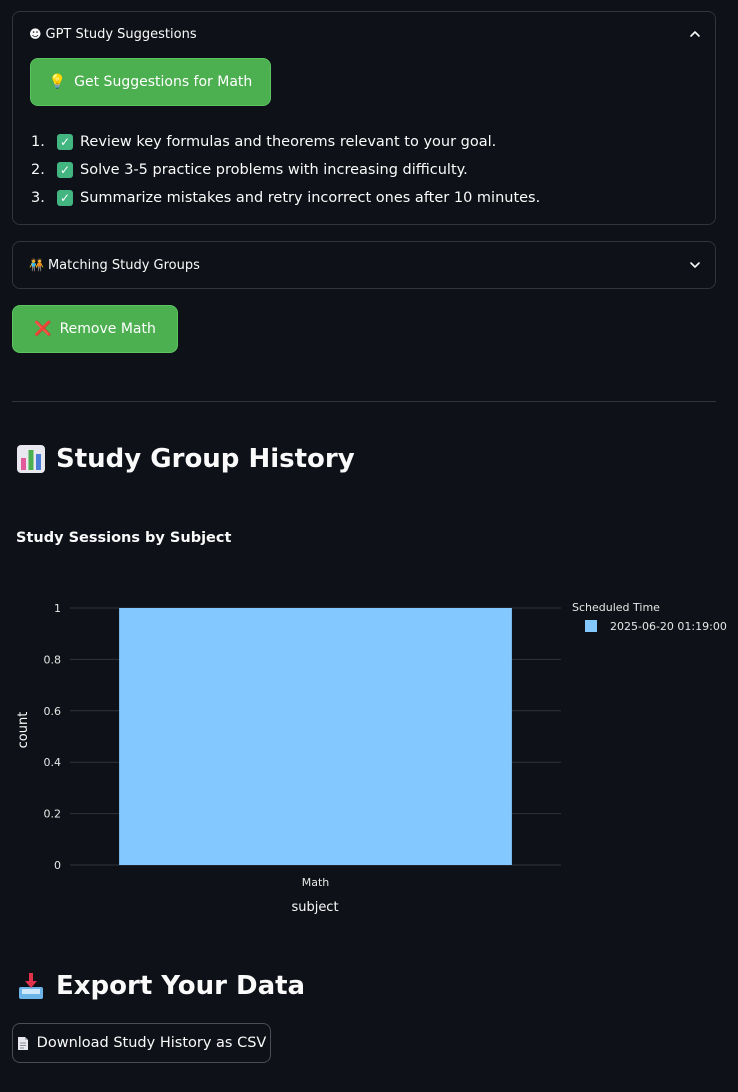 Image resolution: width=738 pixels, height=1092 pixels. Describe the element at coordinates (35, 34) in the screenshot. I see `brain-icon: ☻` at that location.